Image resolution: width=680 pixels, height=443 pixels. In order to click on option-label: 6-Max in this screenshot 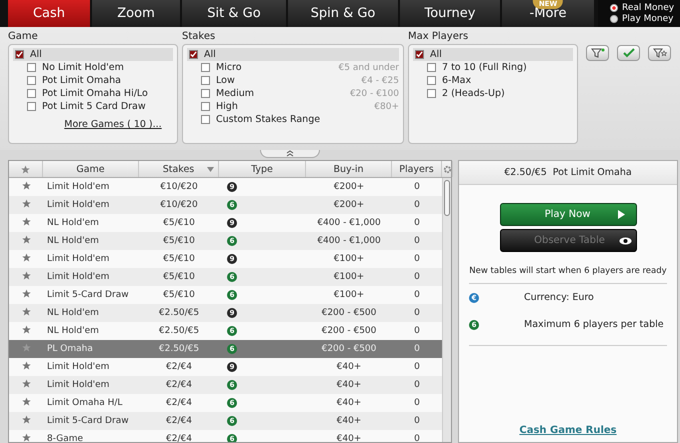, I will do `click(457, 80)`.